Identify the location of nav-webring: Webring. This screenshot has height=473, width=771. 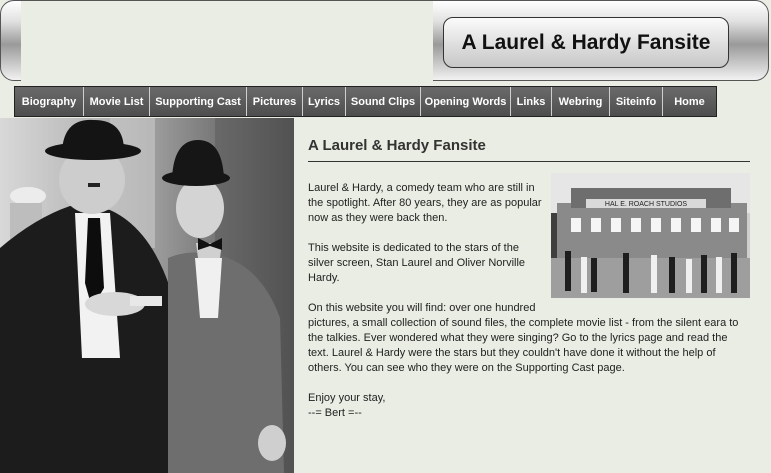
(581, 101).